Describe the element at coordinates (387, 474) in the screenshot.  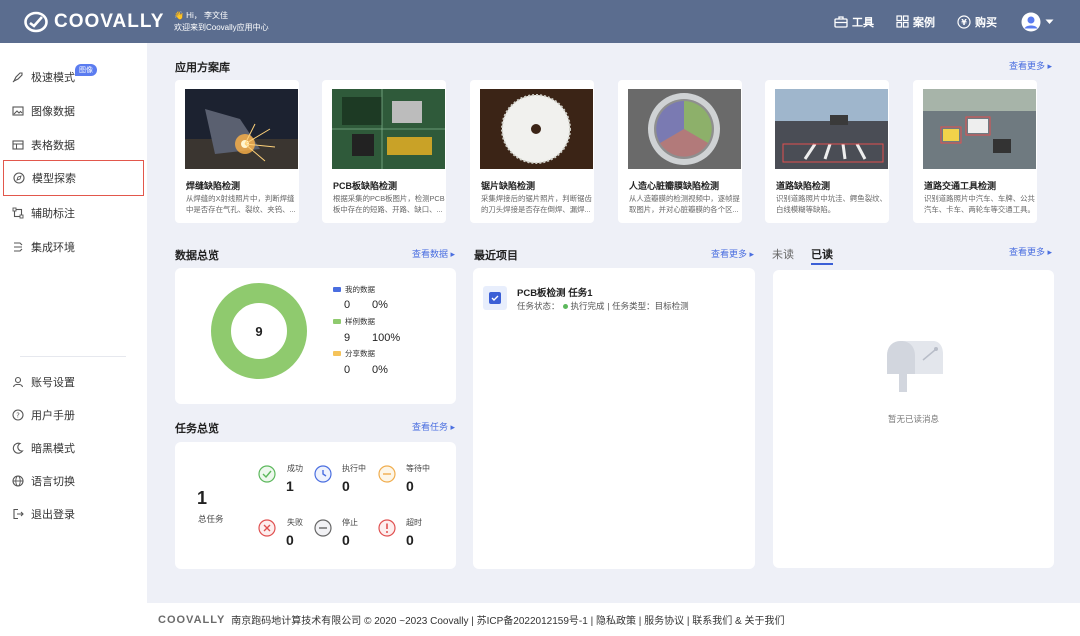
I see `waiting-icon` at that location.